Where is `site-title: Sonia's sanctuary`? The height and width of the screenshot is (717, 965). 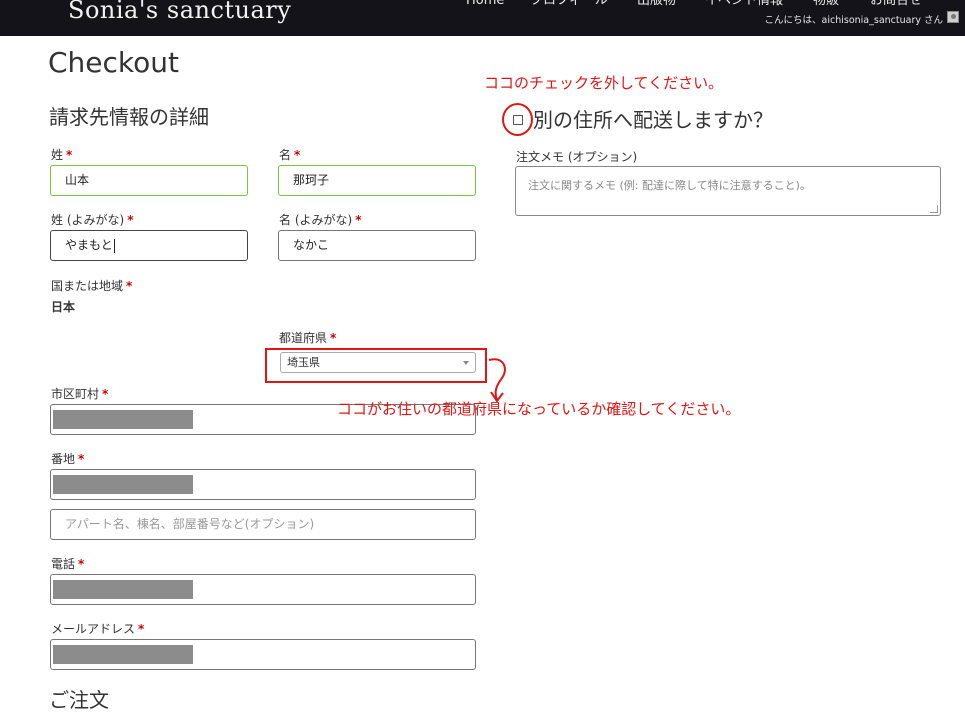 site-title: Sonia's sanctuary is located at coordinates (179, 12).